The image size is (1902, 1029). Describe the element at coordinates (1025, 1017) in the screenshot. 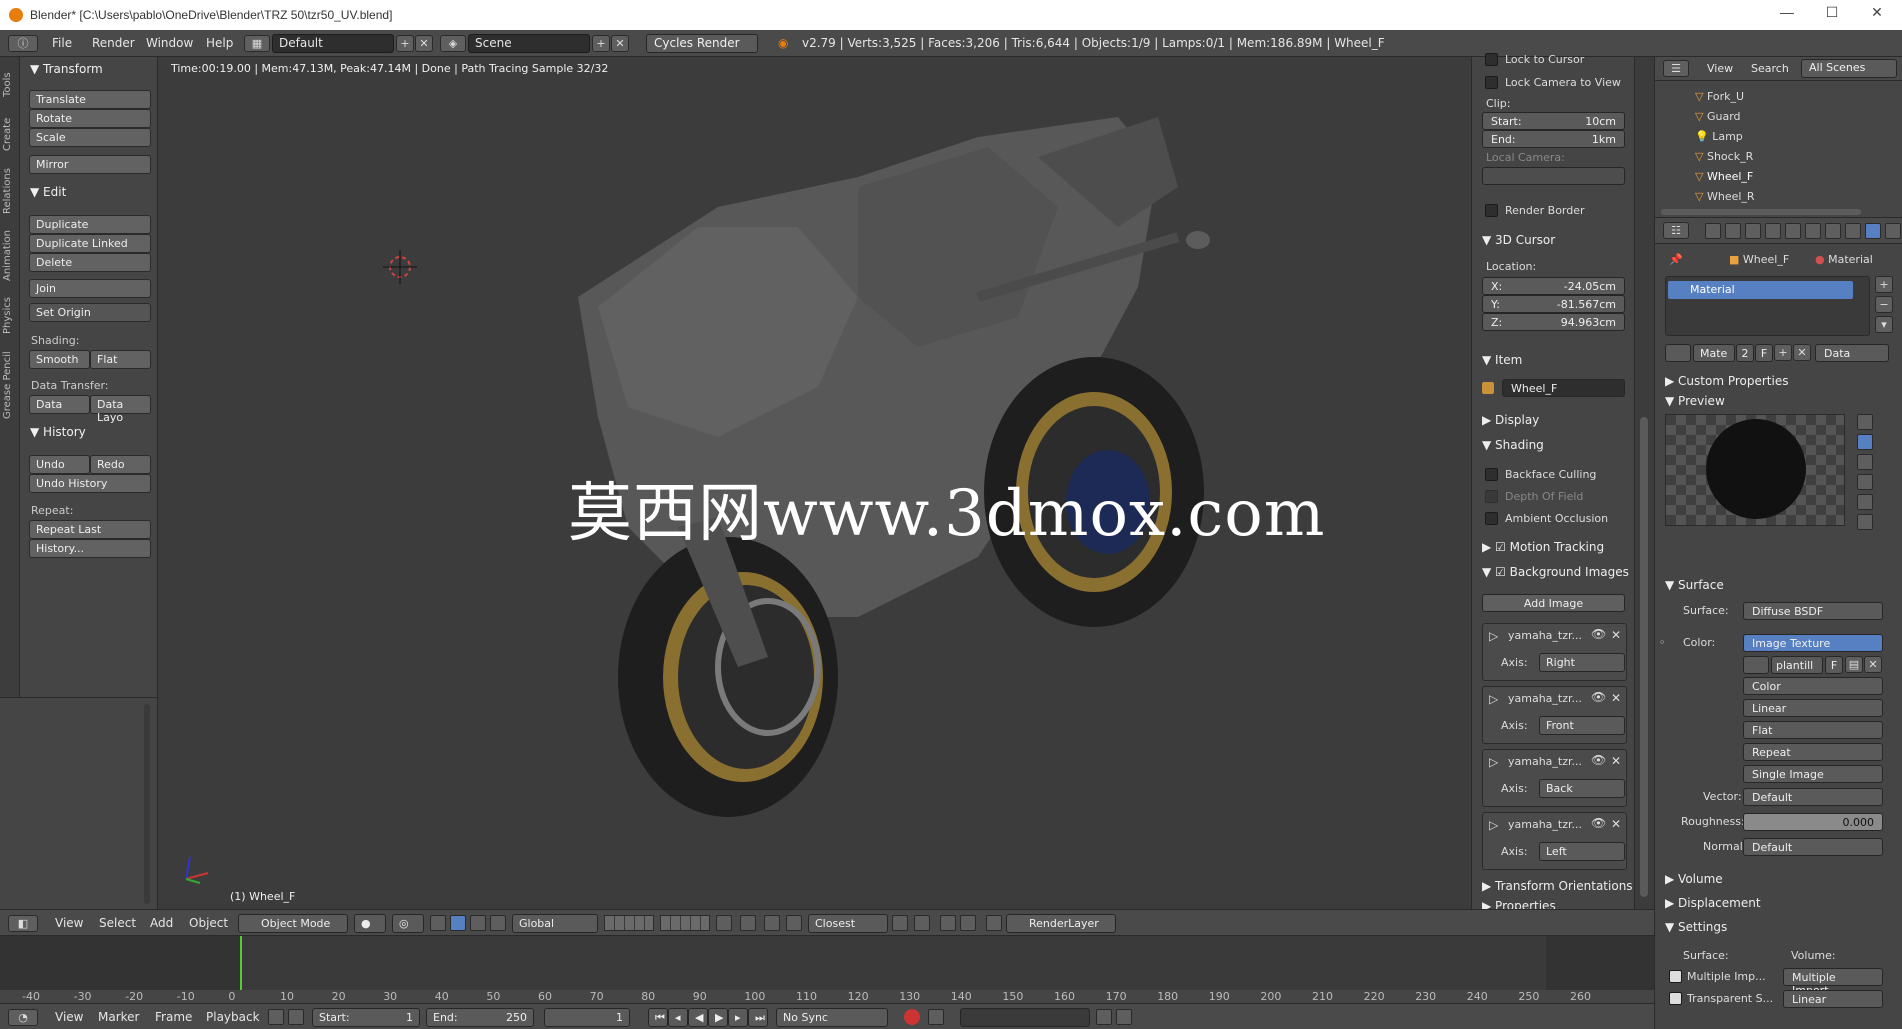

I see `keying-set-field` at that location.